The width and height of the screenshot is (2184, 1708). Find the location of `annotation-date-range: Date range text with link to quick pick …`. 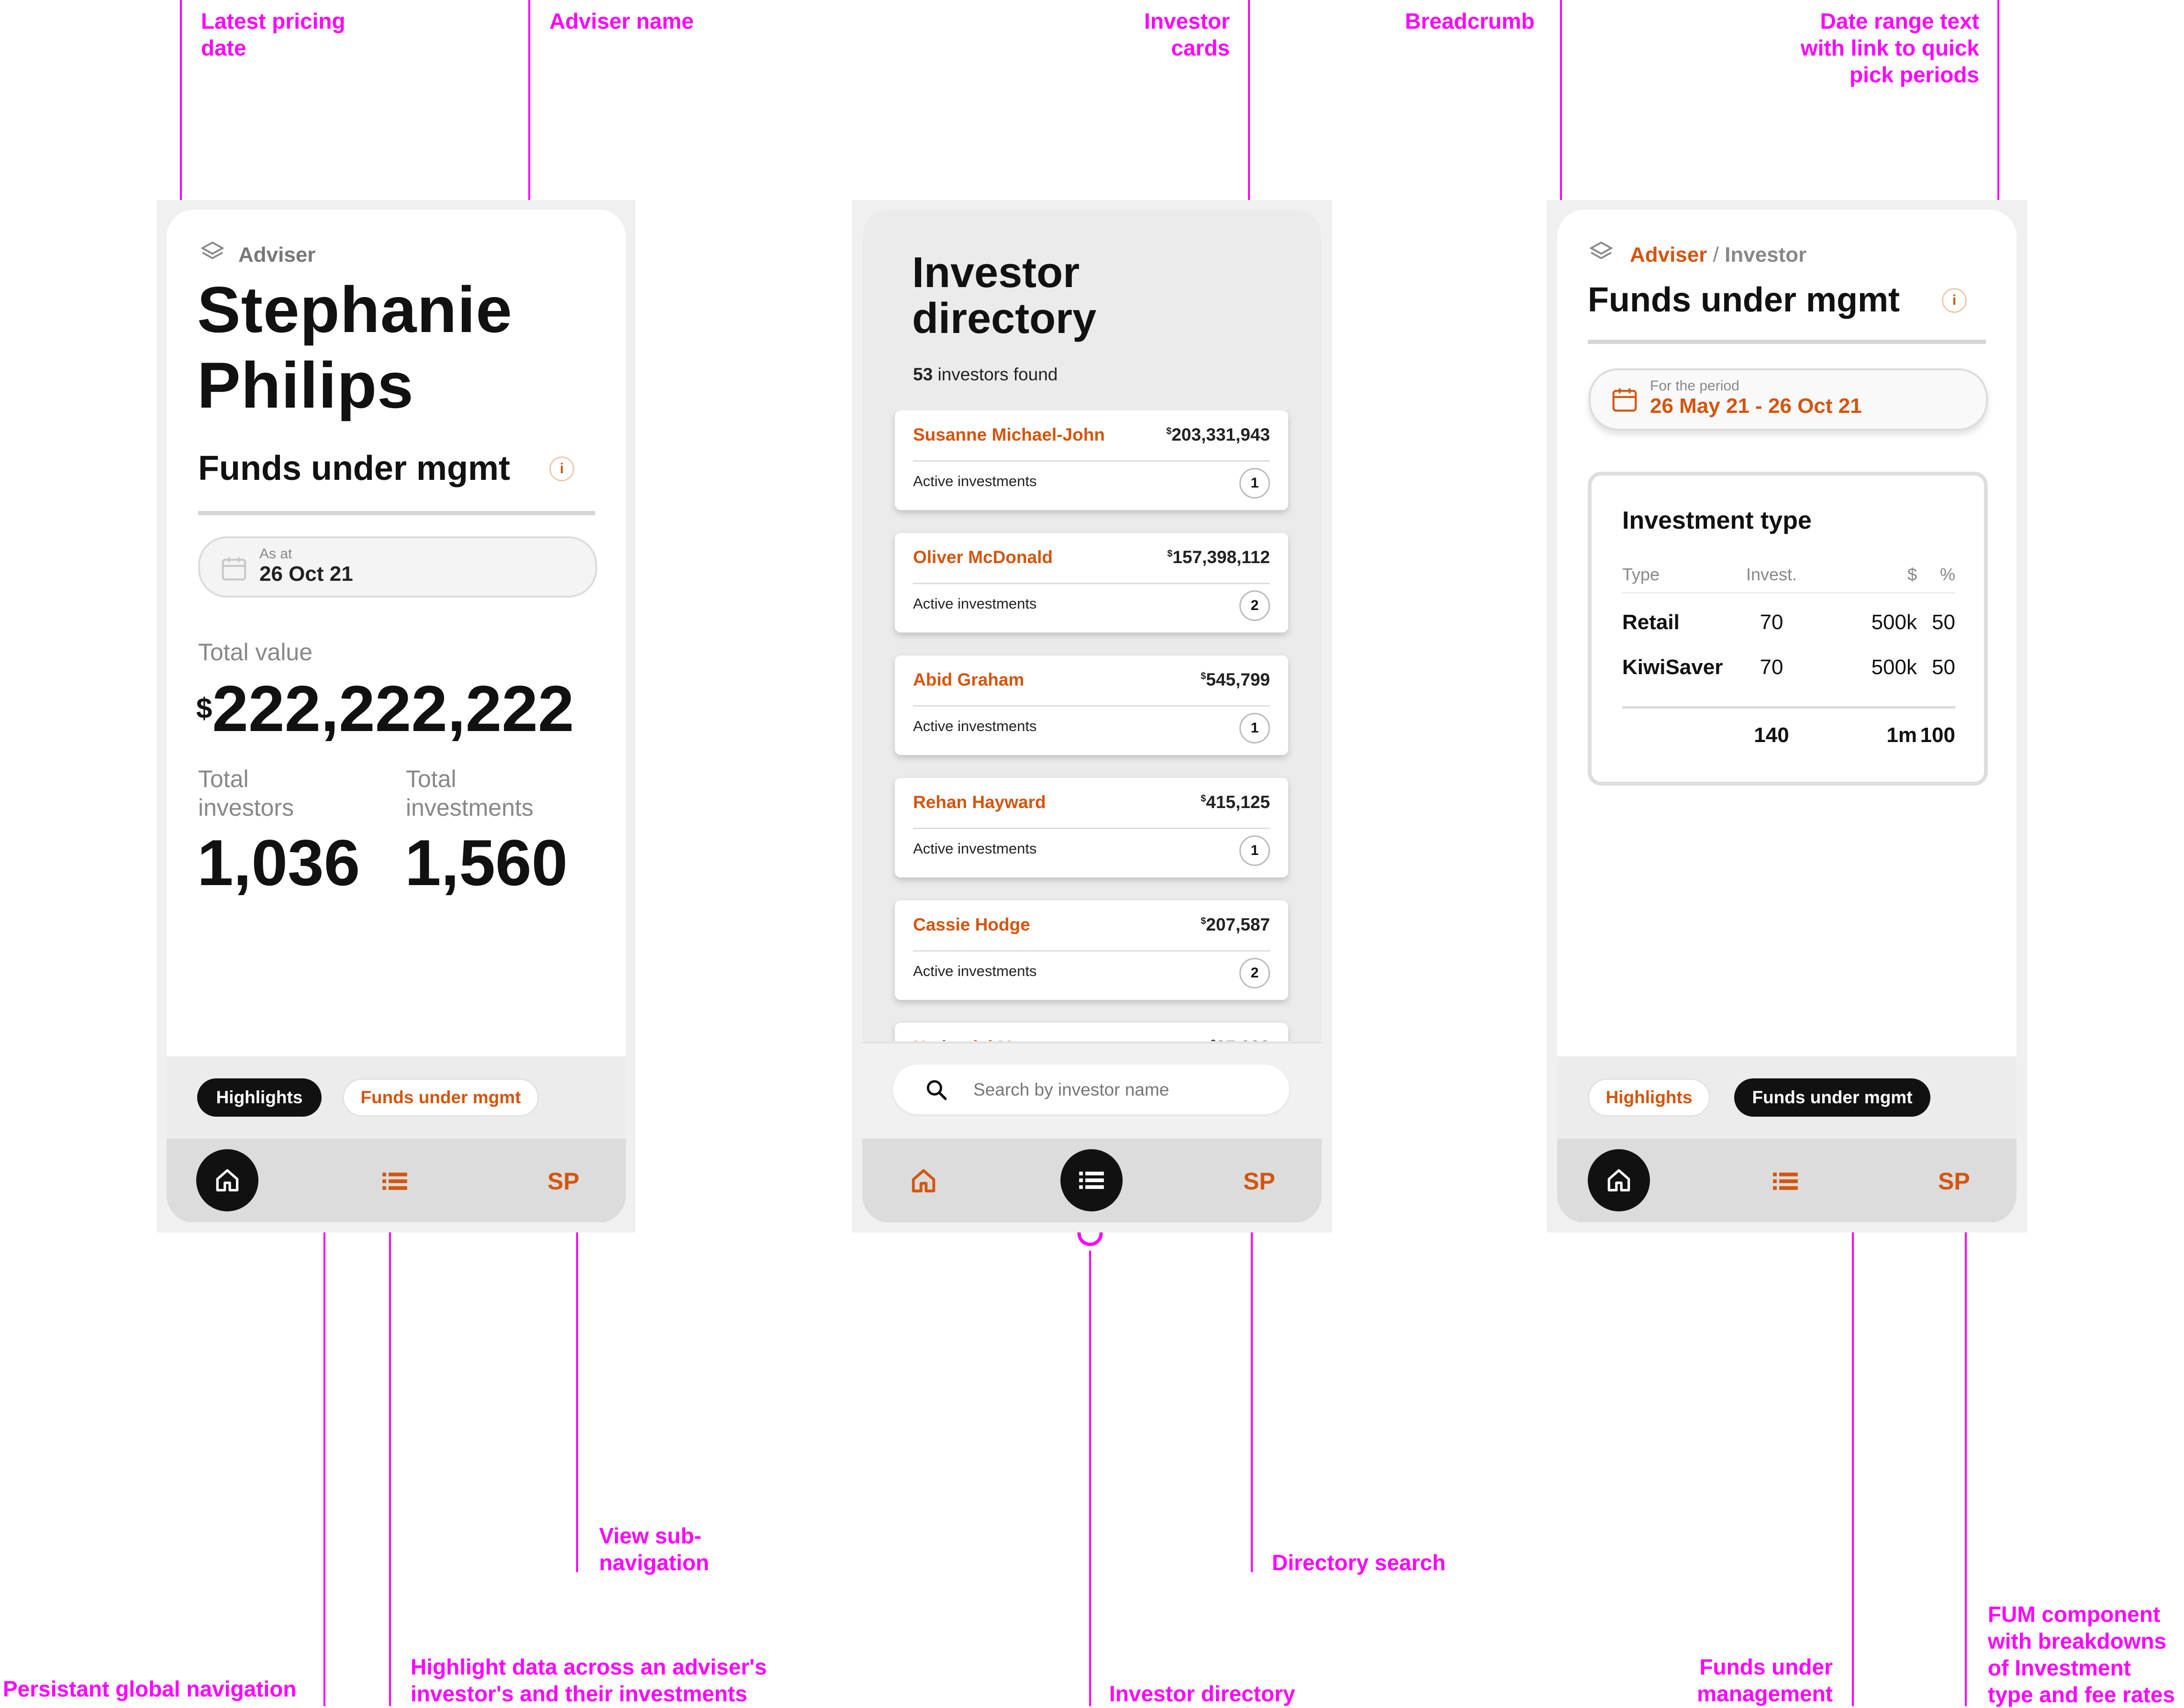

annotation-date-range: Date range text with link to quick pick … is located at coordinates (1890, 48).